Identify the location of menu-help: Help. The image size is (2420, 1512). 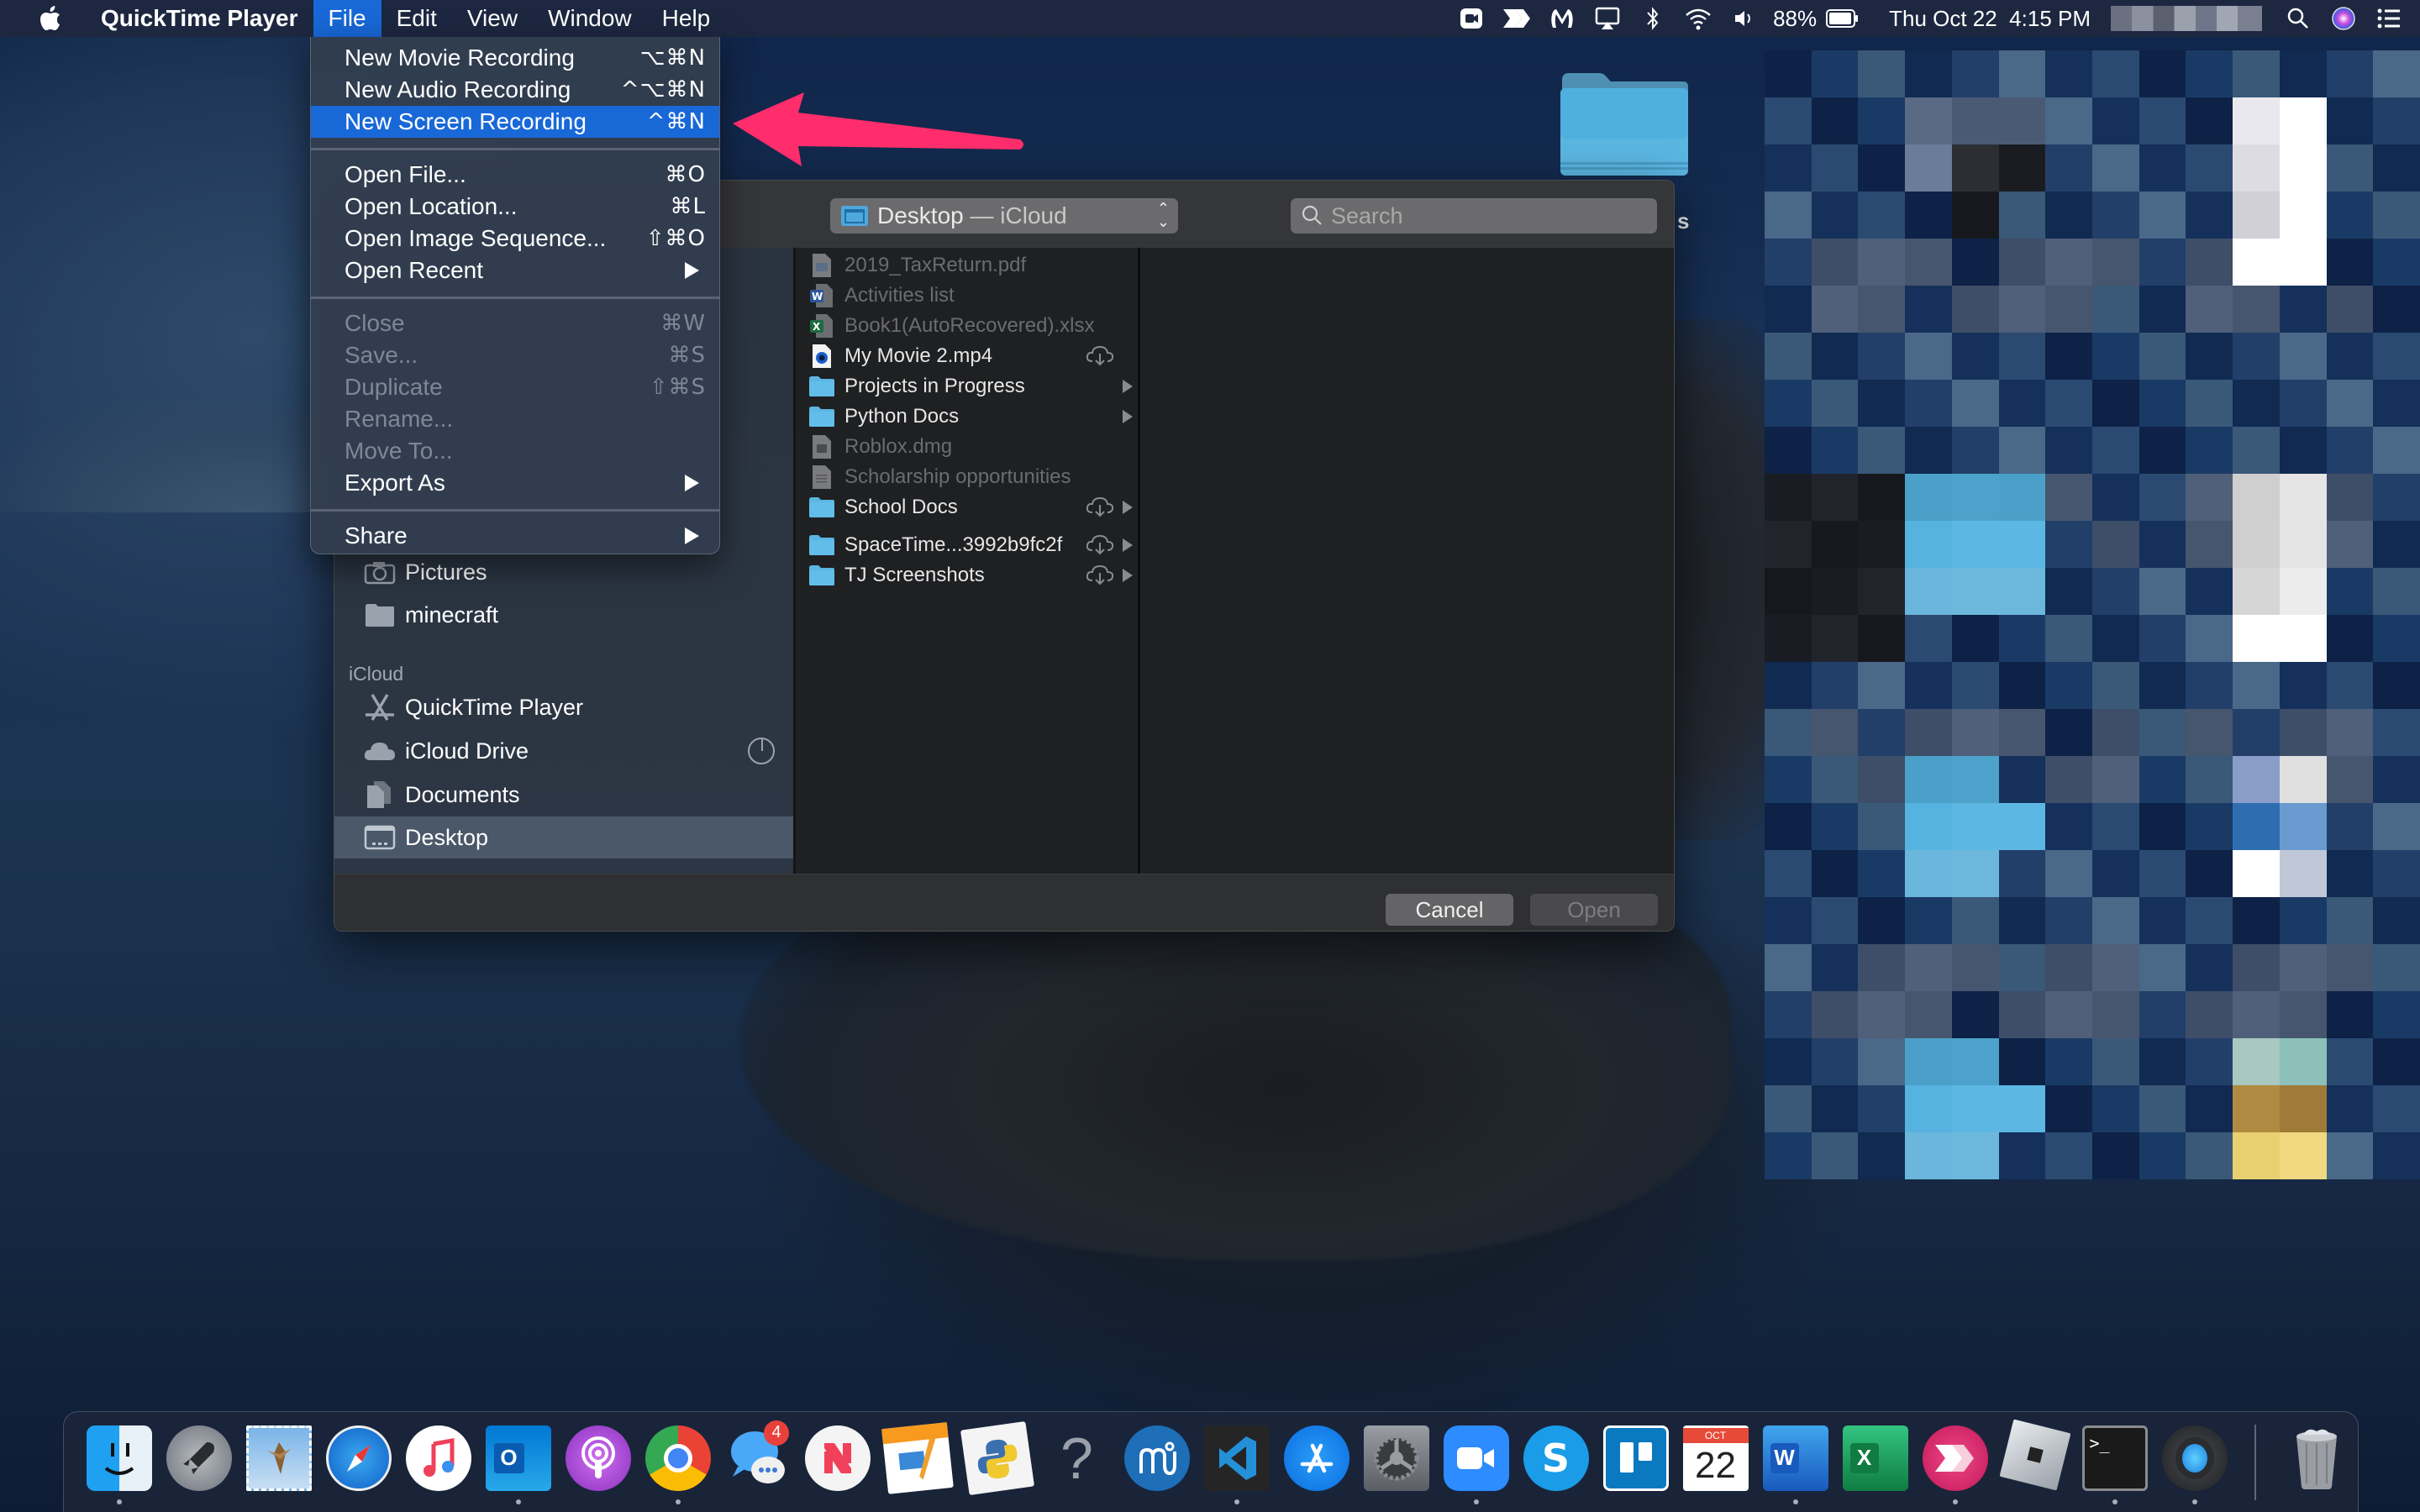
(687, 18).